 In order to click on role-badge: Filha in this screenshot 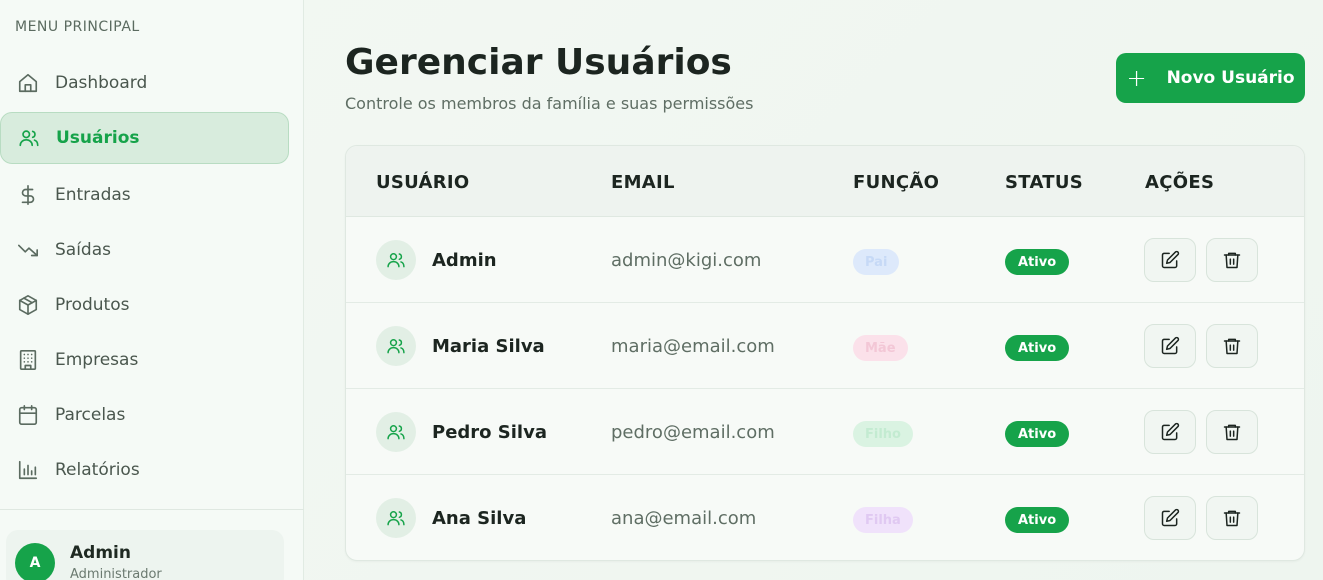, I will do `click(883, 520)`.